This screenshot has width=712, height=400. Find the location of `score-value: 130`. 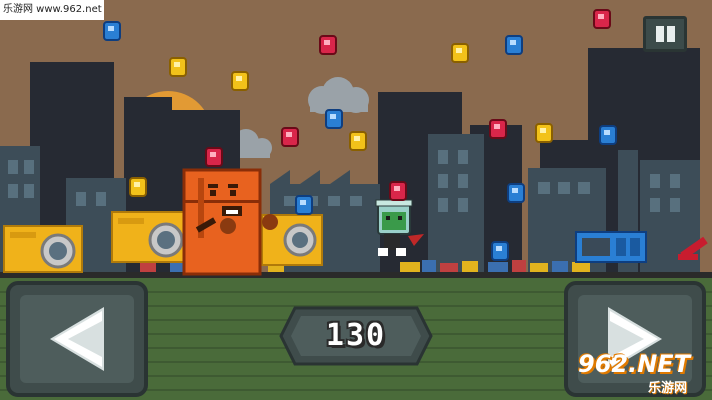

score-value: 130 is located at coordinates (356, 335).